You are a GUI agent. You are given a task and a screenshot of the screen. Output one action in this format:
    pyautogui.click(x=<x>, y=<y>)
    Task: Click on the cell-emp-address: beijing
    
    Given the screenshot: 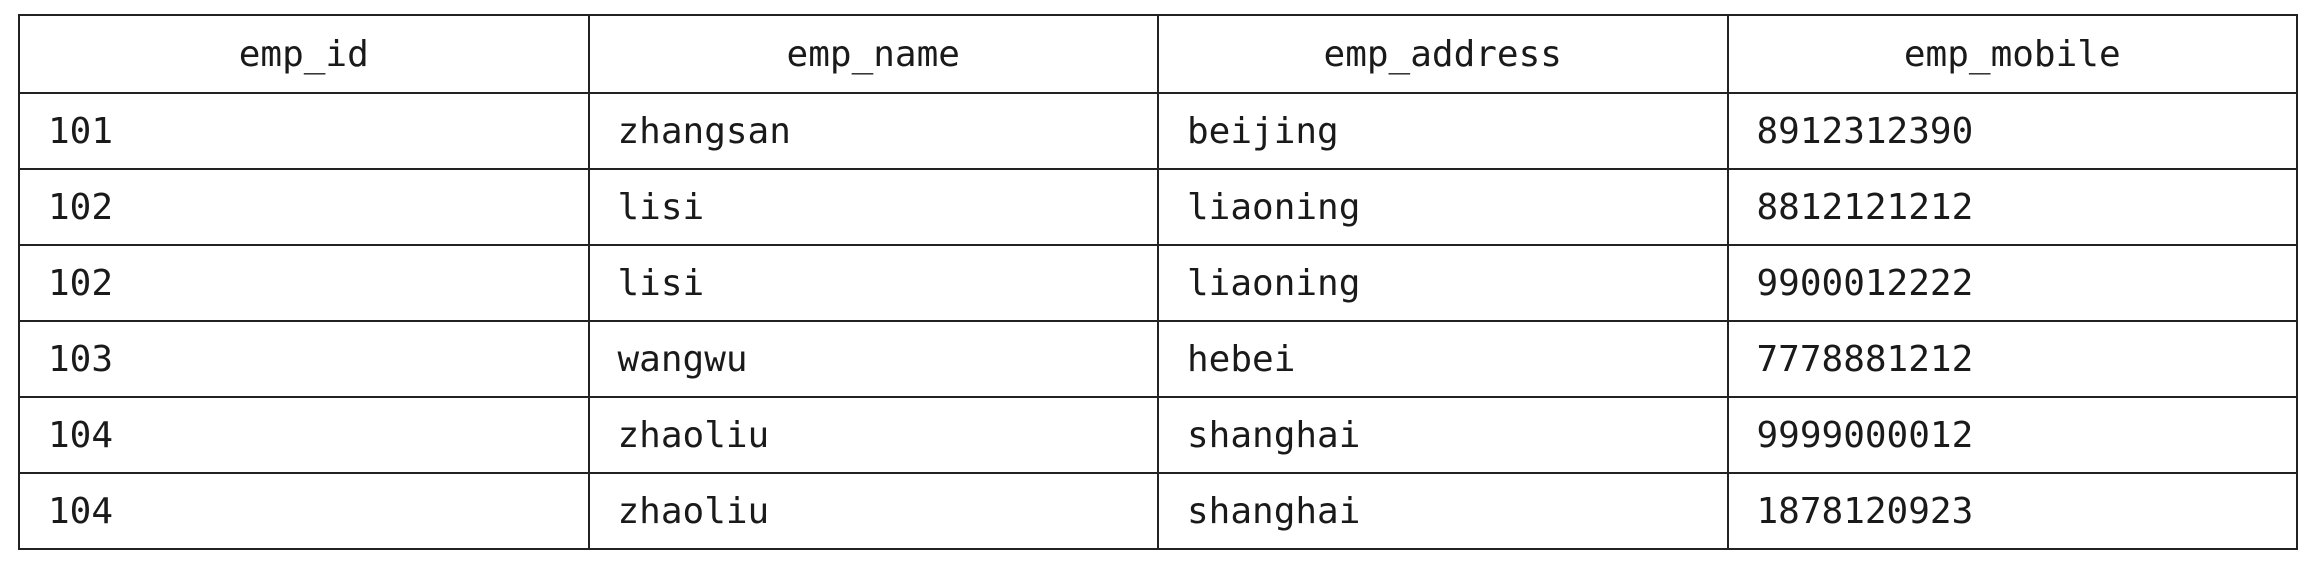 What is the action you would take?
    pyautogui.click(x=1443, y=131)
    